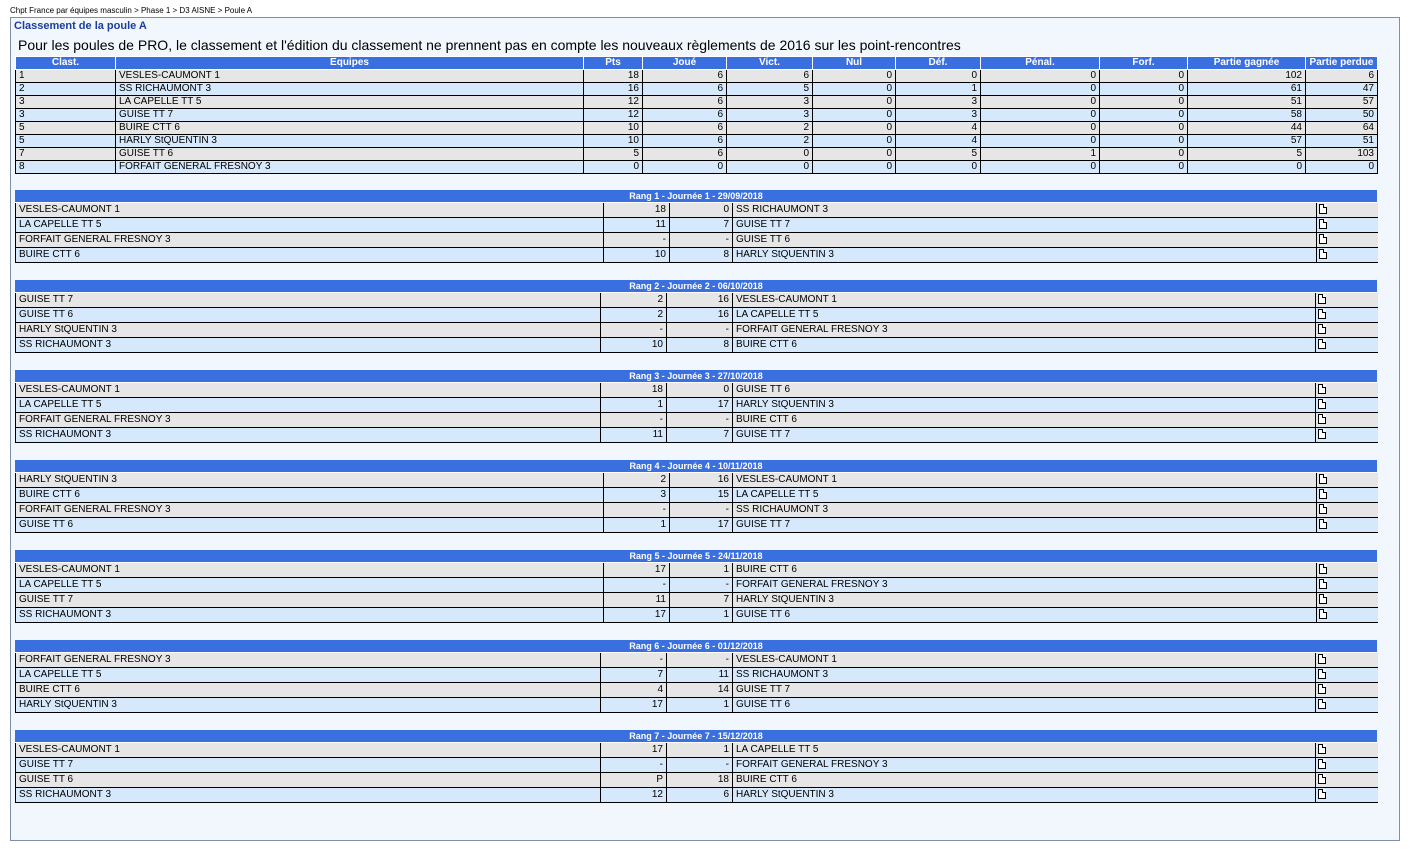 Image resolution: width=1412 pixels, height=852 pixels. Describe the element at coordinates (349, 76) in the screenshot. I see `team-name-cell: VESLES-CAUMONT 1` at that location.